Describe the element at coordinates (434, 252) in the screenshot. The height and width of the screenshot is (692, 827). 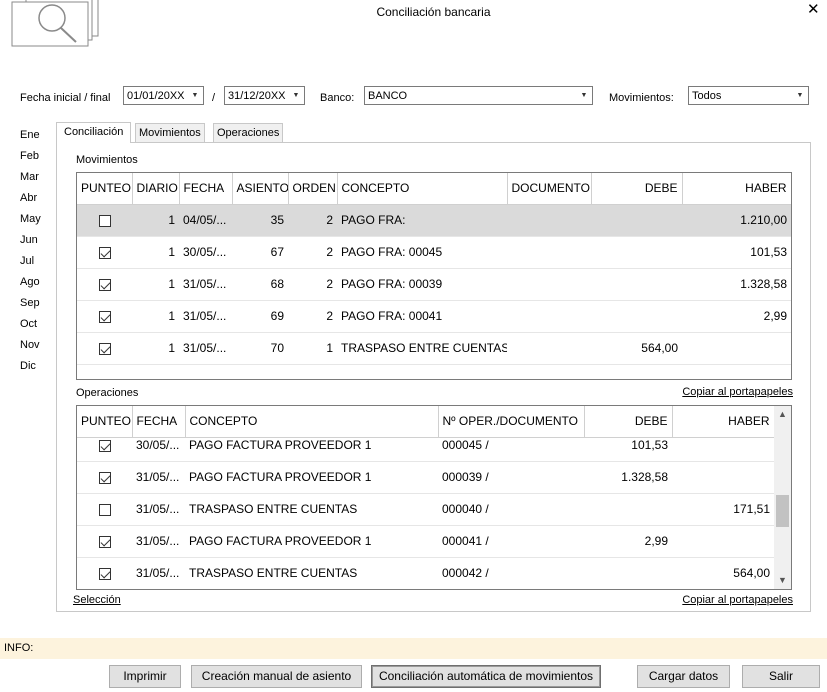
I see `movimiento-row: 1 30/05/... 67 2 PAGO FRA: 00045 101,53` at that location.